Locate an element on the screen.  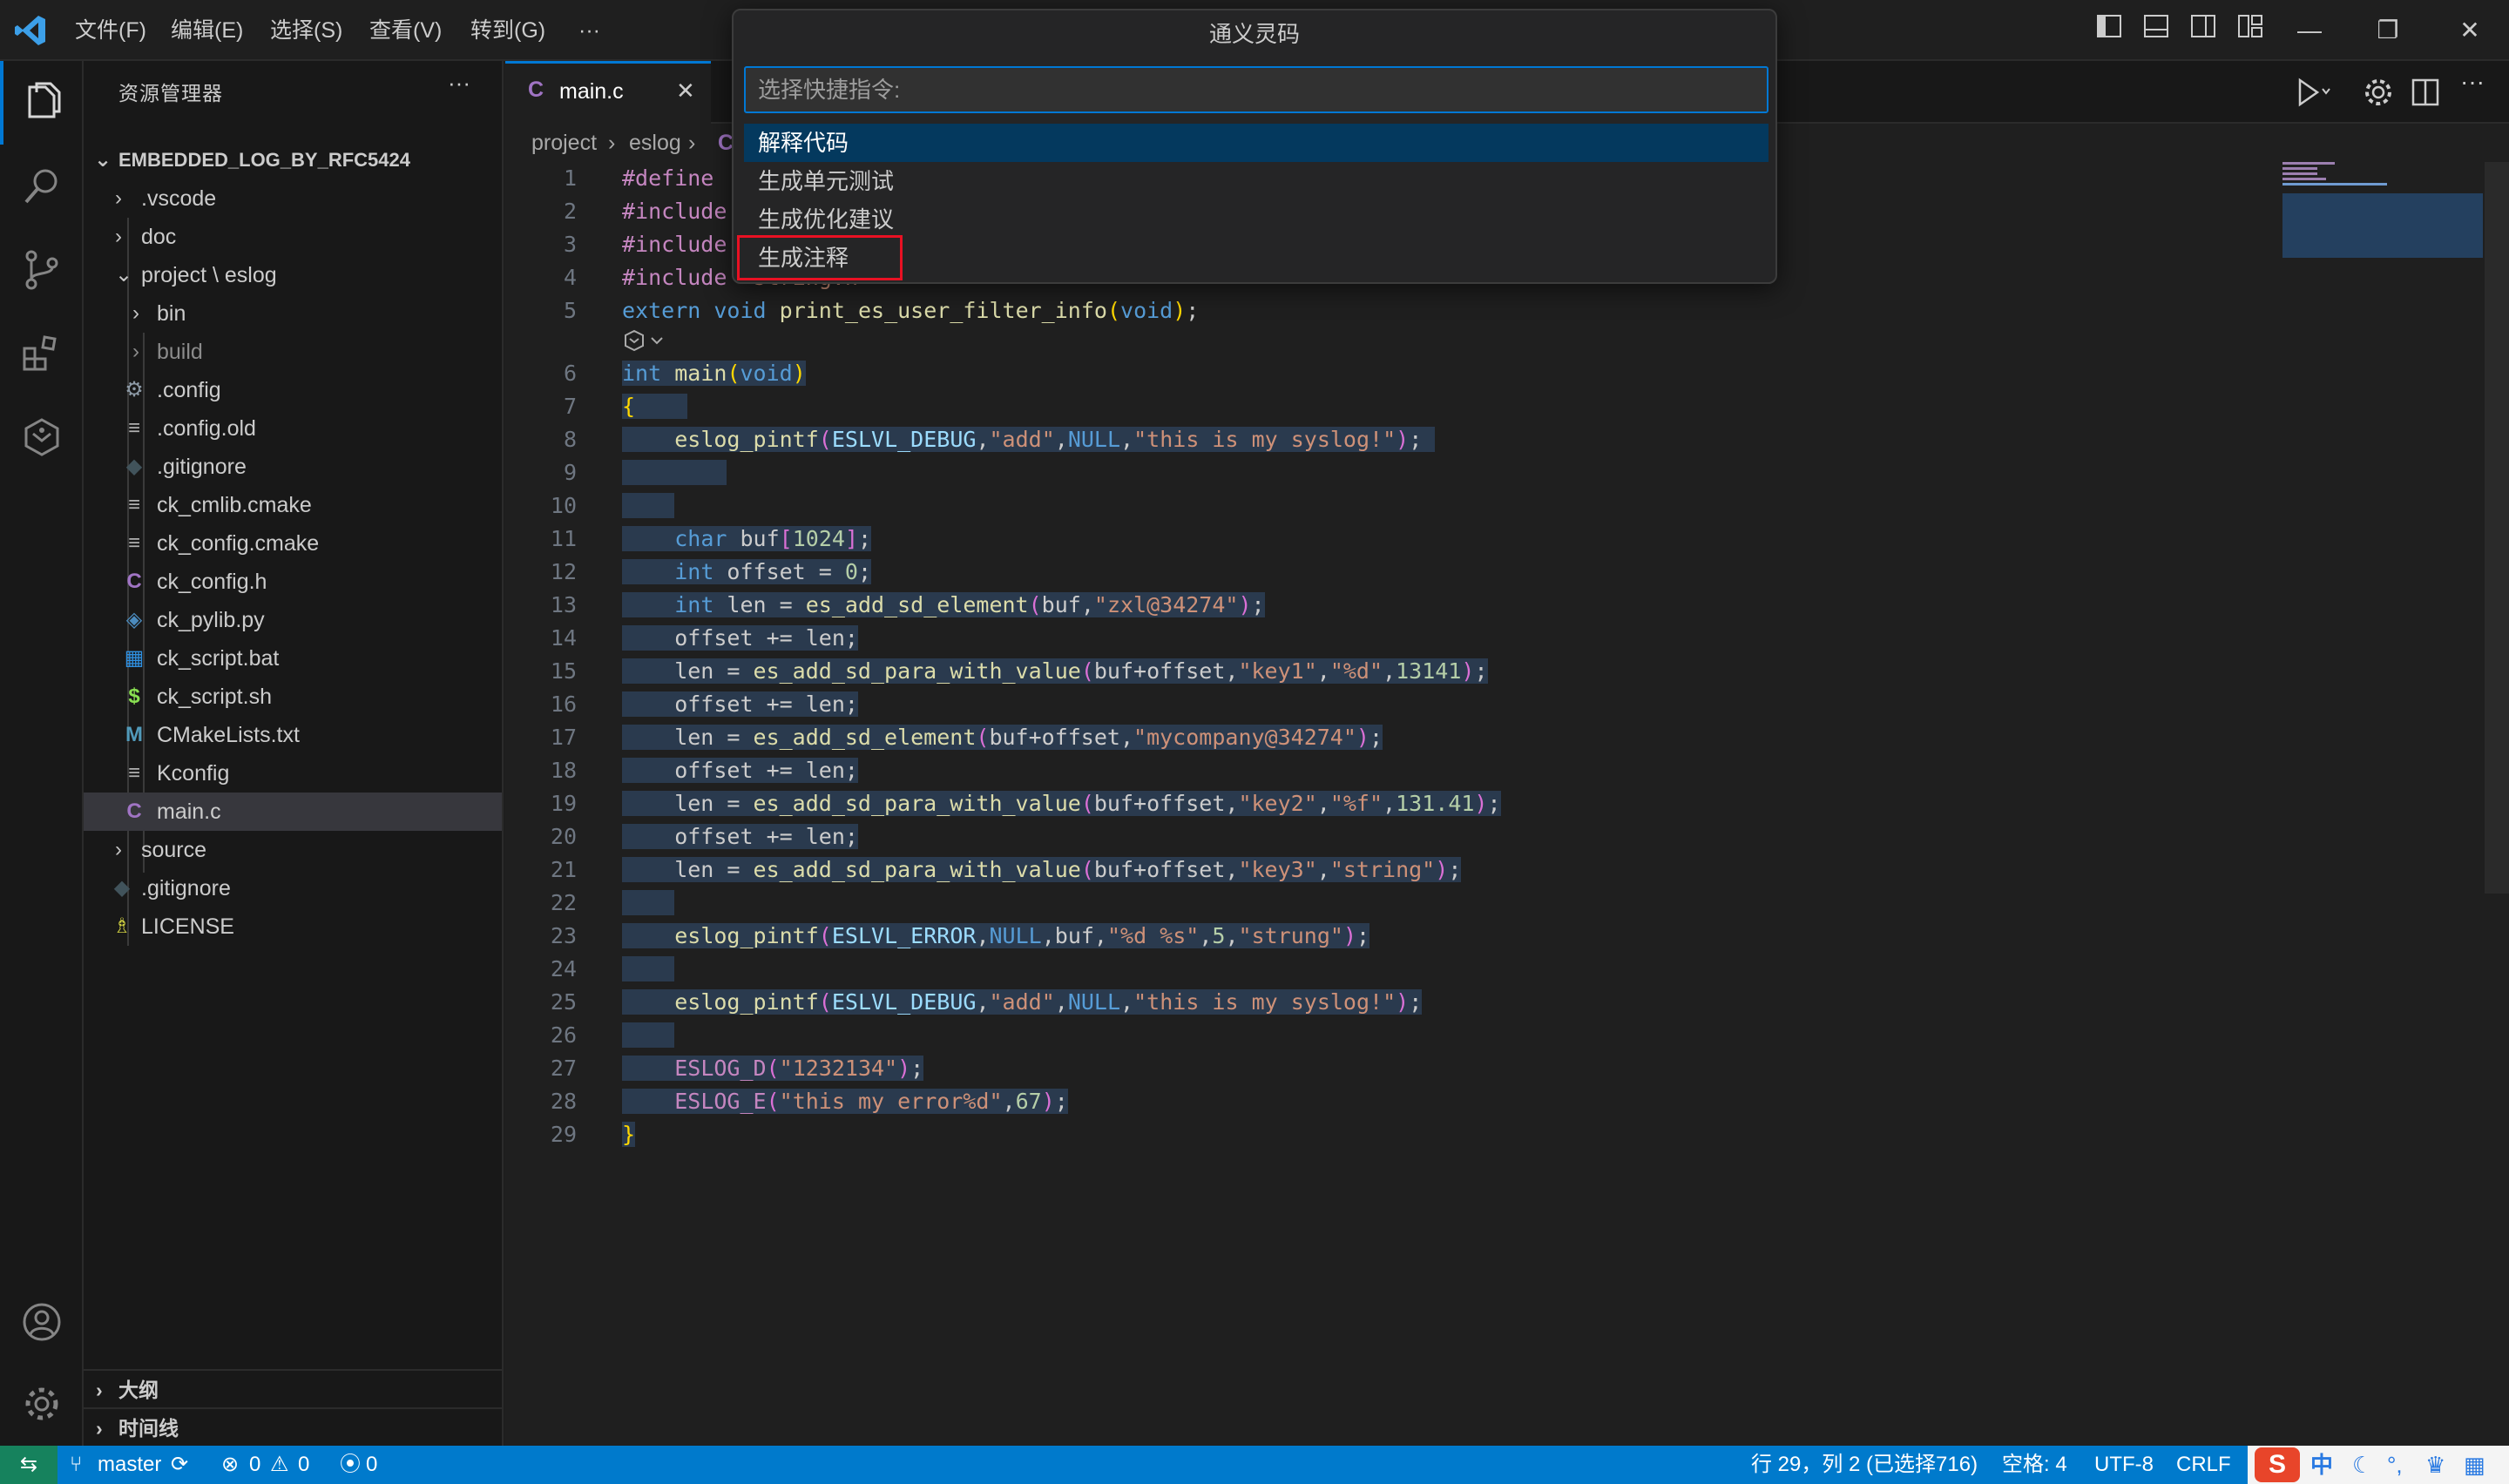
menu-view: 查看(V) is located at coordinates (405, 31).